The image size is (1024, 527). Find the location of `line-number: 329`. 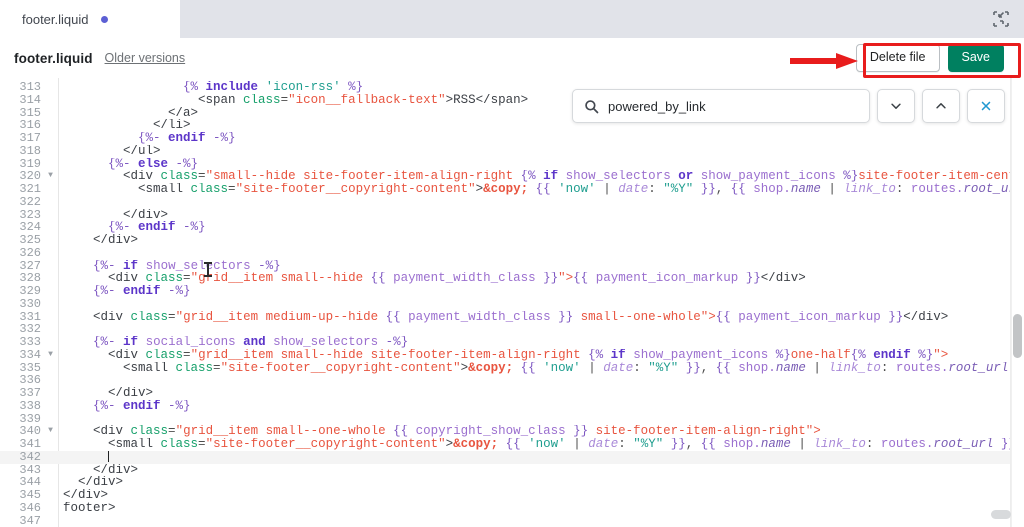

line-number: 329 is located at coordinates (30, 291).